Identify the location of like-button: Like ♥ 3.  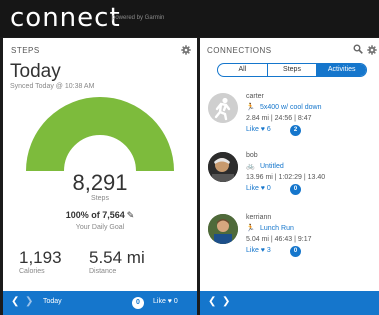
(258, 250).